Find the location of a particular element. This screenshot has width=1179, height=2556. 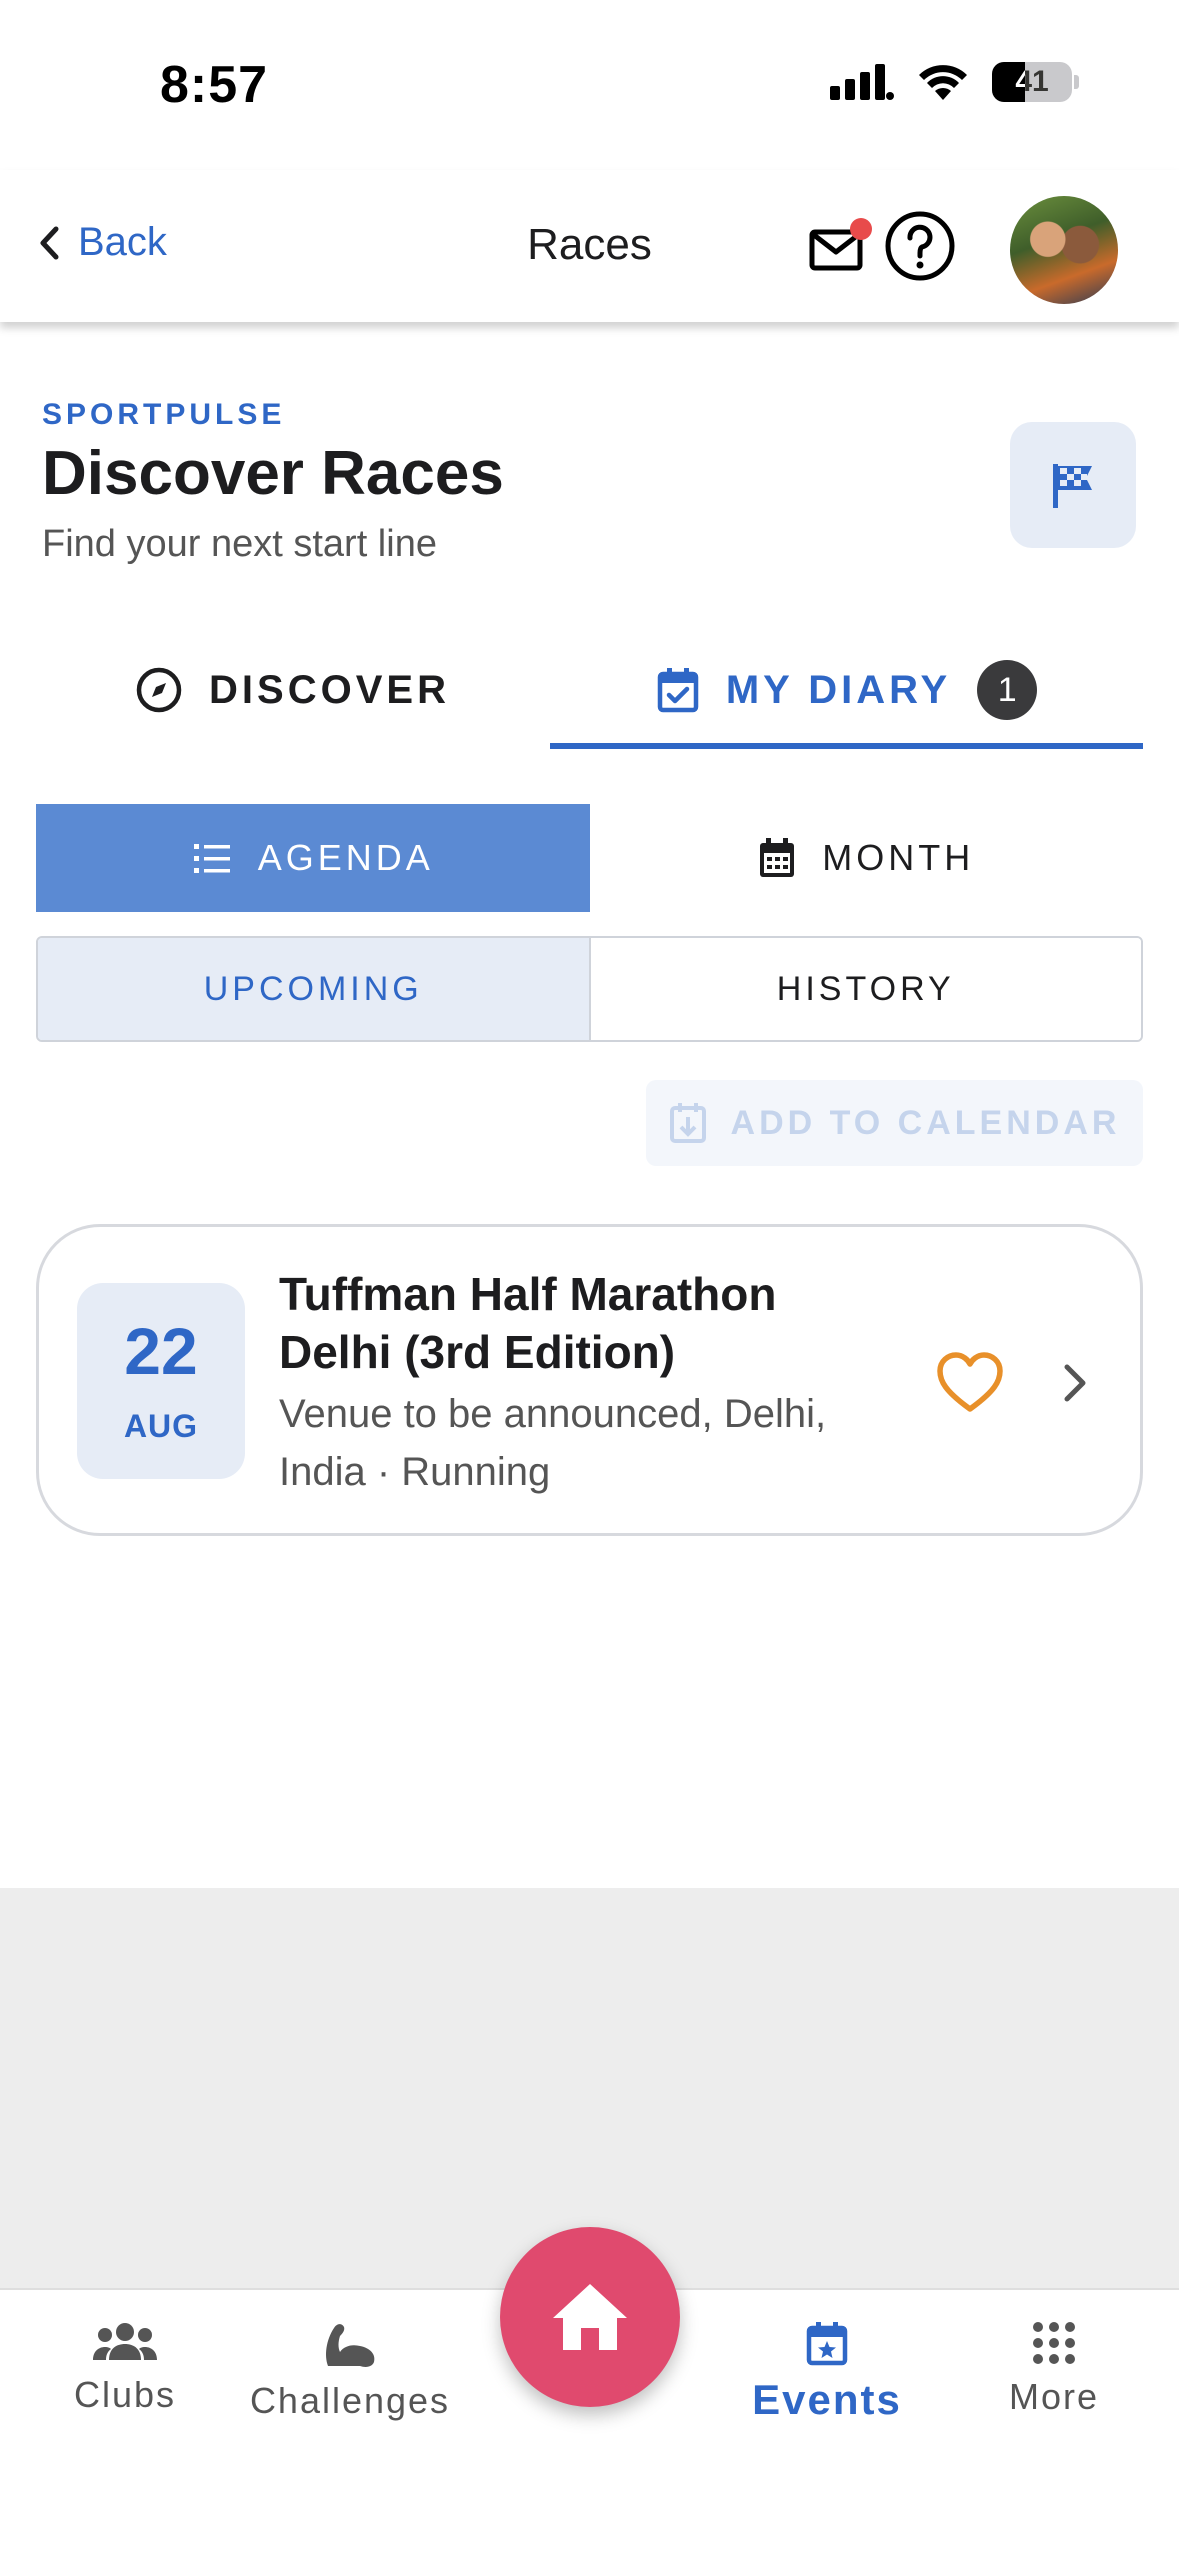

tab-discover-label: DISCOVER is located at coordinates (329, 689).